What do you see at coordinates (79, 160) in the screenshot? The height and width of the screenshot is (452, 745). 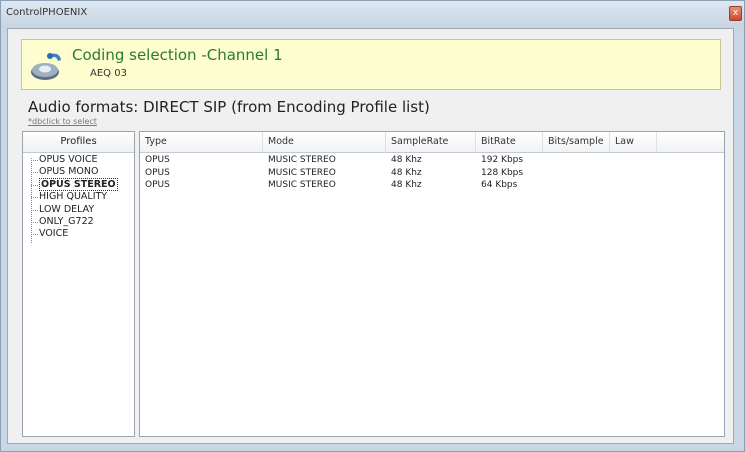 I see `profile-item: OPUS VOICE` at bounding box center [79, 160].